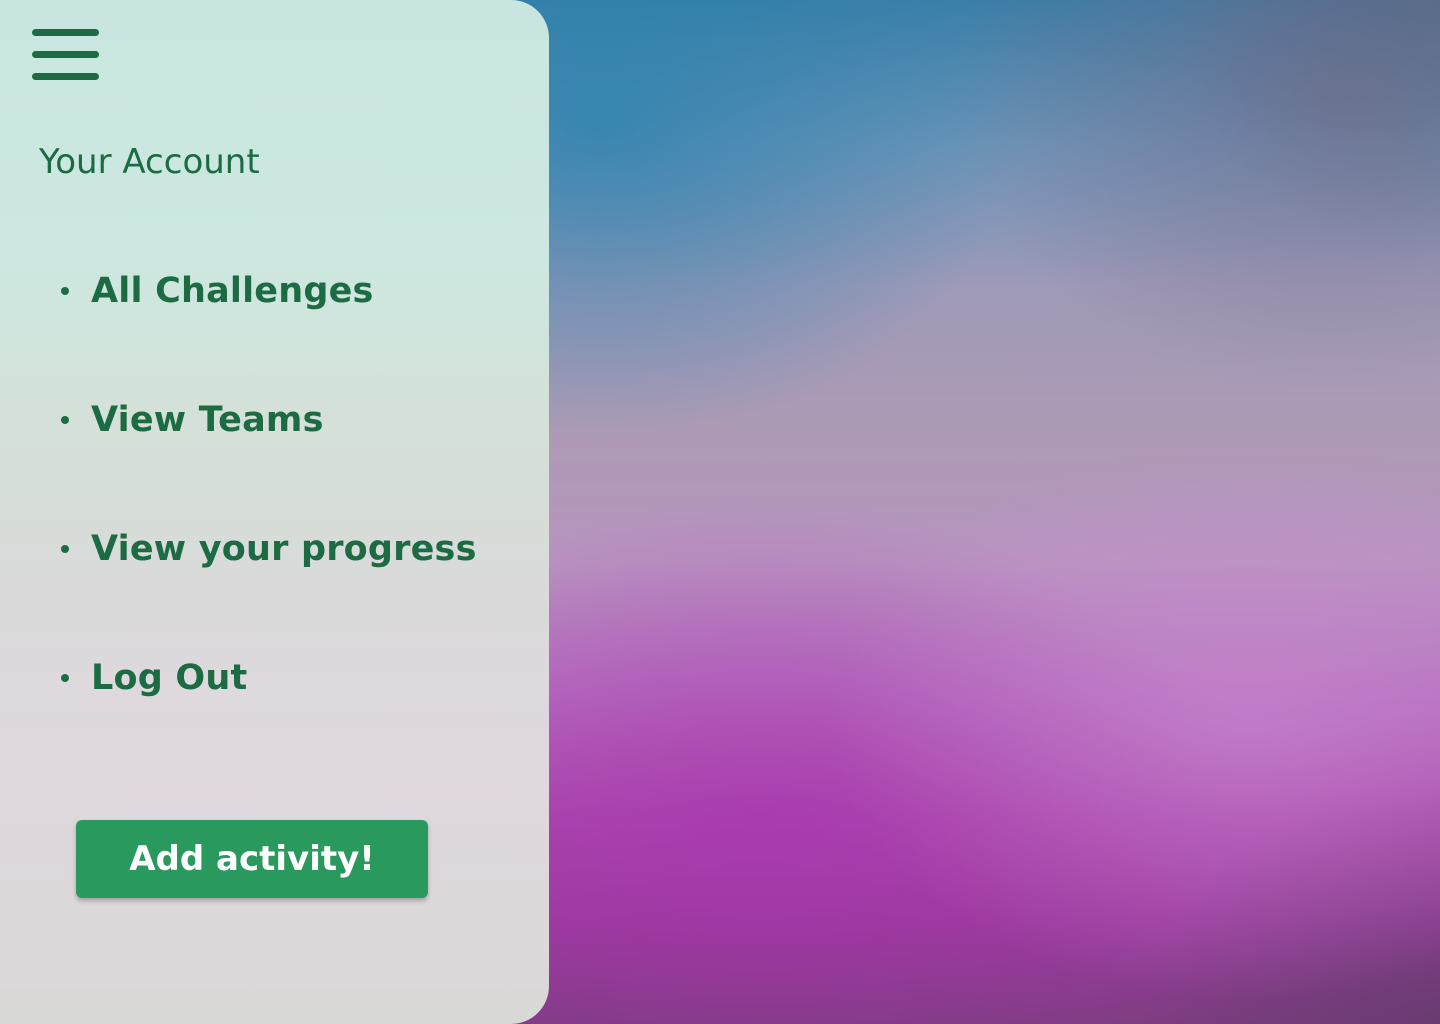 Image resolution: width=1440 pixels, height=1024 pixels. Describe the element at coordinates (252, 859) in the screenshot. I see `add-activity-button: Add activity!` at that location.